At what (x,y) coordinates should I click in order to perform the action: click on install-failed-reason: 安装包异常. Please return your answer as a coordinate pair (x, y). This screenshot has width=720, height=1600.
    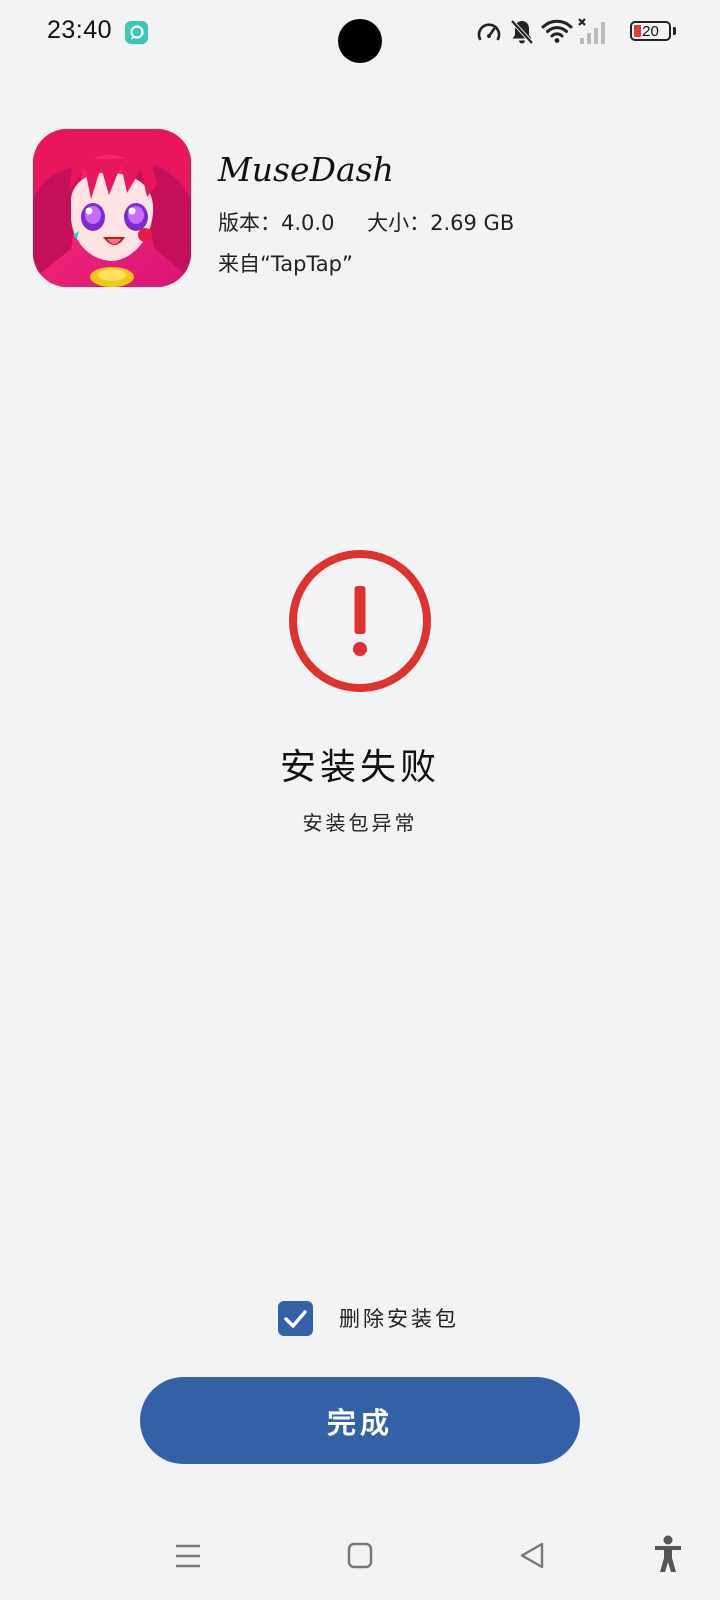
    Looking at the image, I should click on (360, 823).